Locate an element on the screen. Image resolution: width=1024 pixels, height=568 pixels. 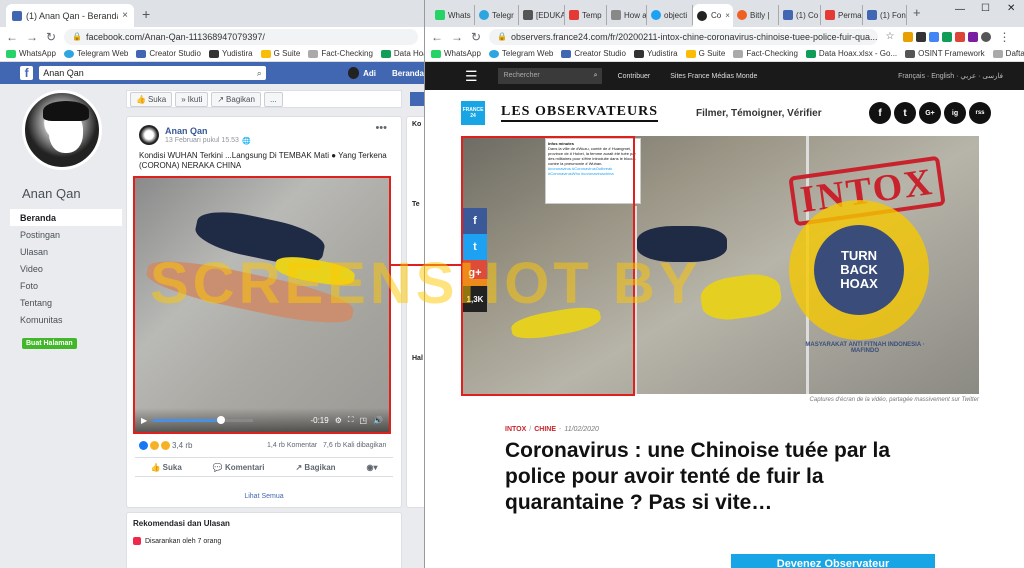
minimize-button: — is located at coordinates (960, 9).